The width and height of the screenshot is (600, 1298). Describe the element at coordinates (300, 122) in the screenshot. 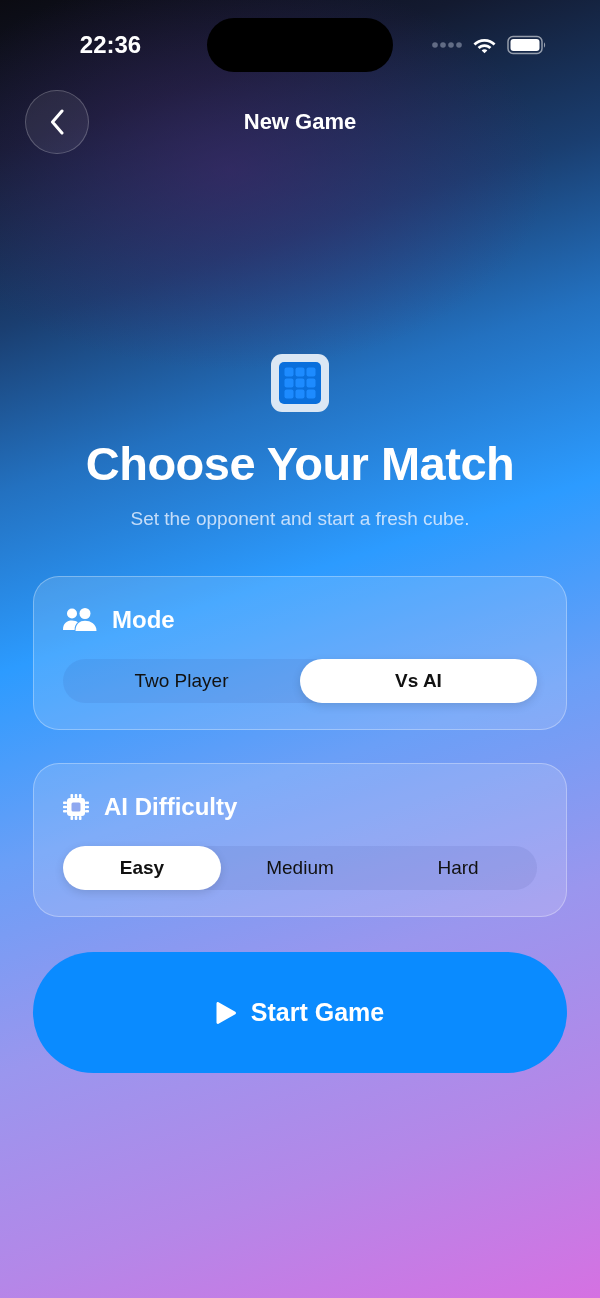

I see `screen-title: New Game` at that location.